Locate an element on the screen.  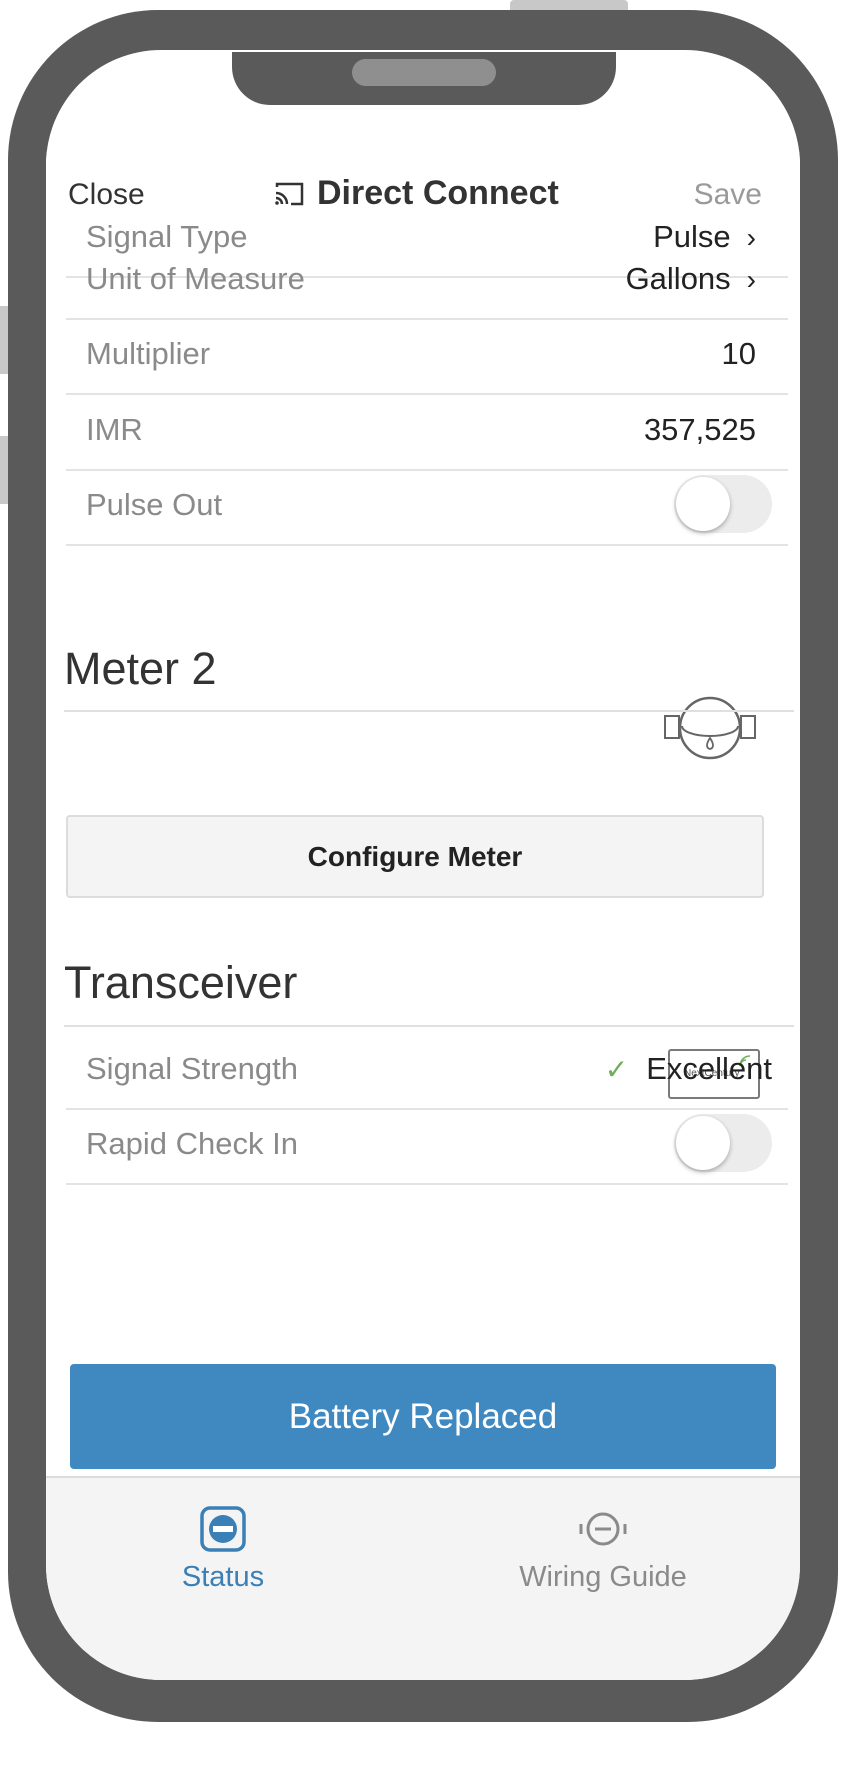
list-row-rapid-check-in: Rapid Check In is located at coordinates (427, 1143).